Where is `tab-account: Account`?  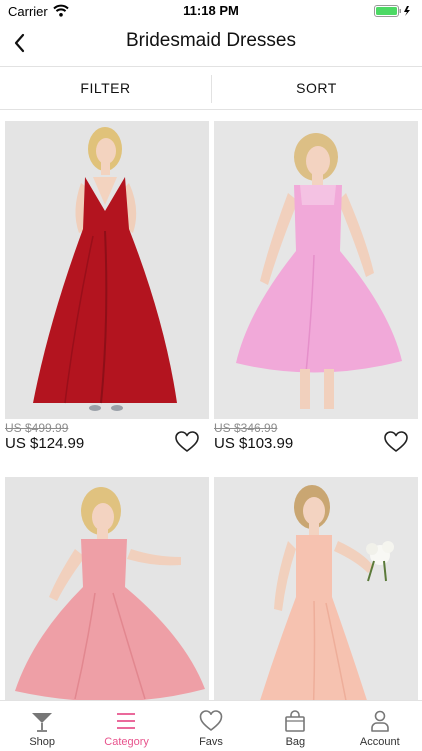 tab-account: Account is located at coordinates (380, 726).